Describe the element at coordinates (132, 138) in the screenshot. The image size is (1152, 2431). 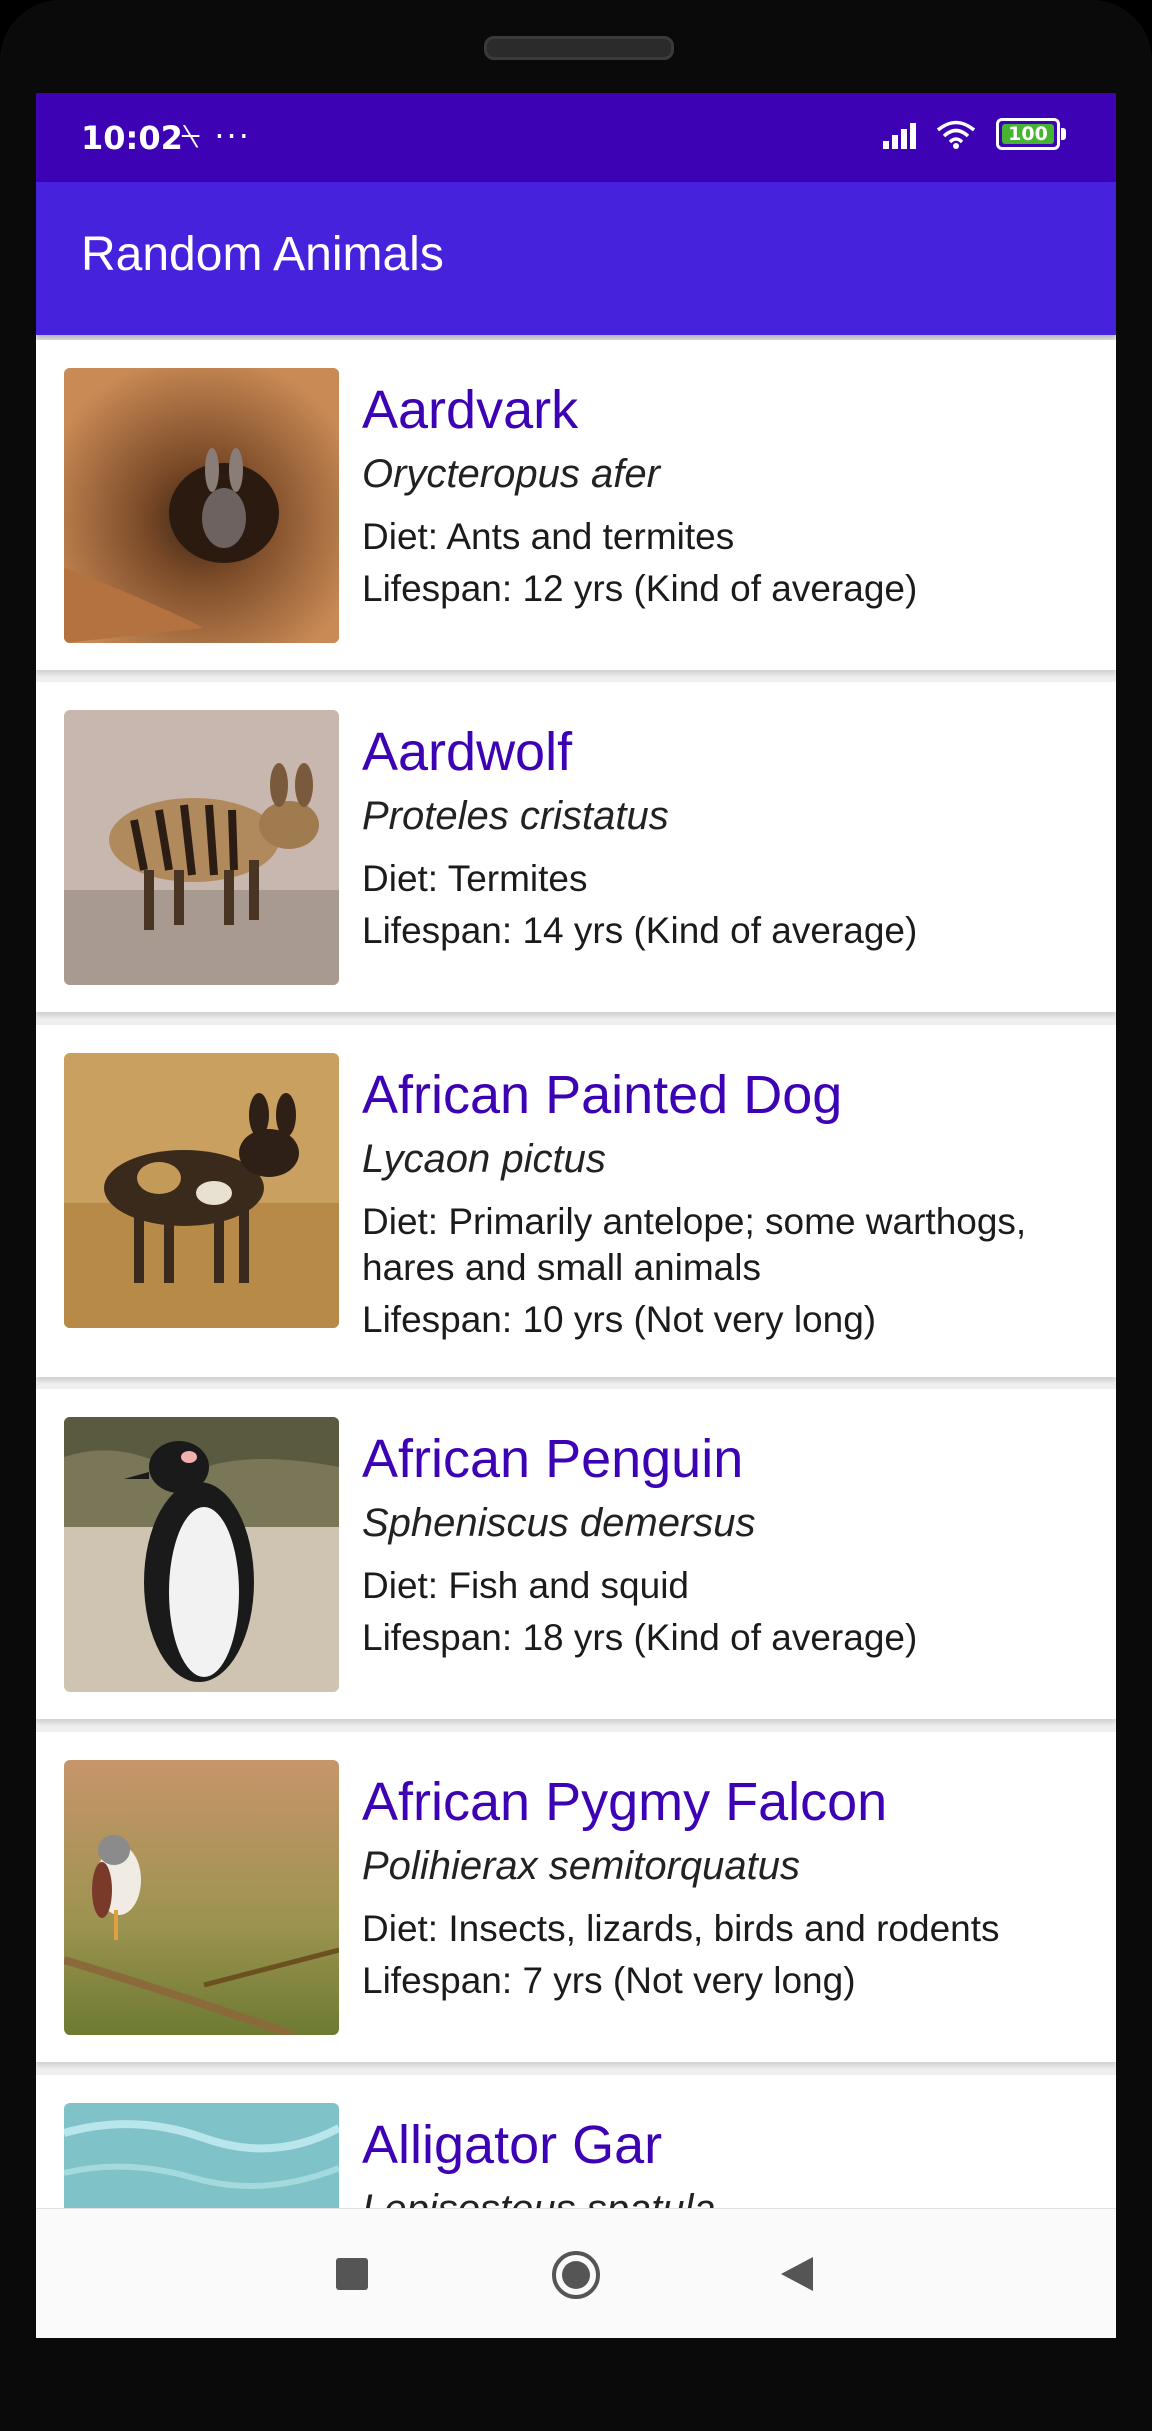
I see `status-time: 10:02` at that location.